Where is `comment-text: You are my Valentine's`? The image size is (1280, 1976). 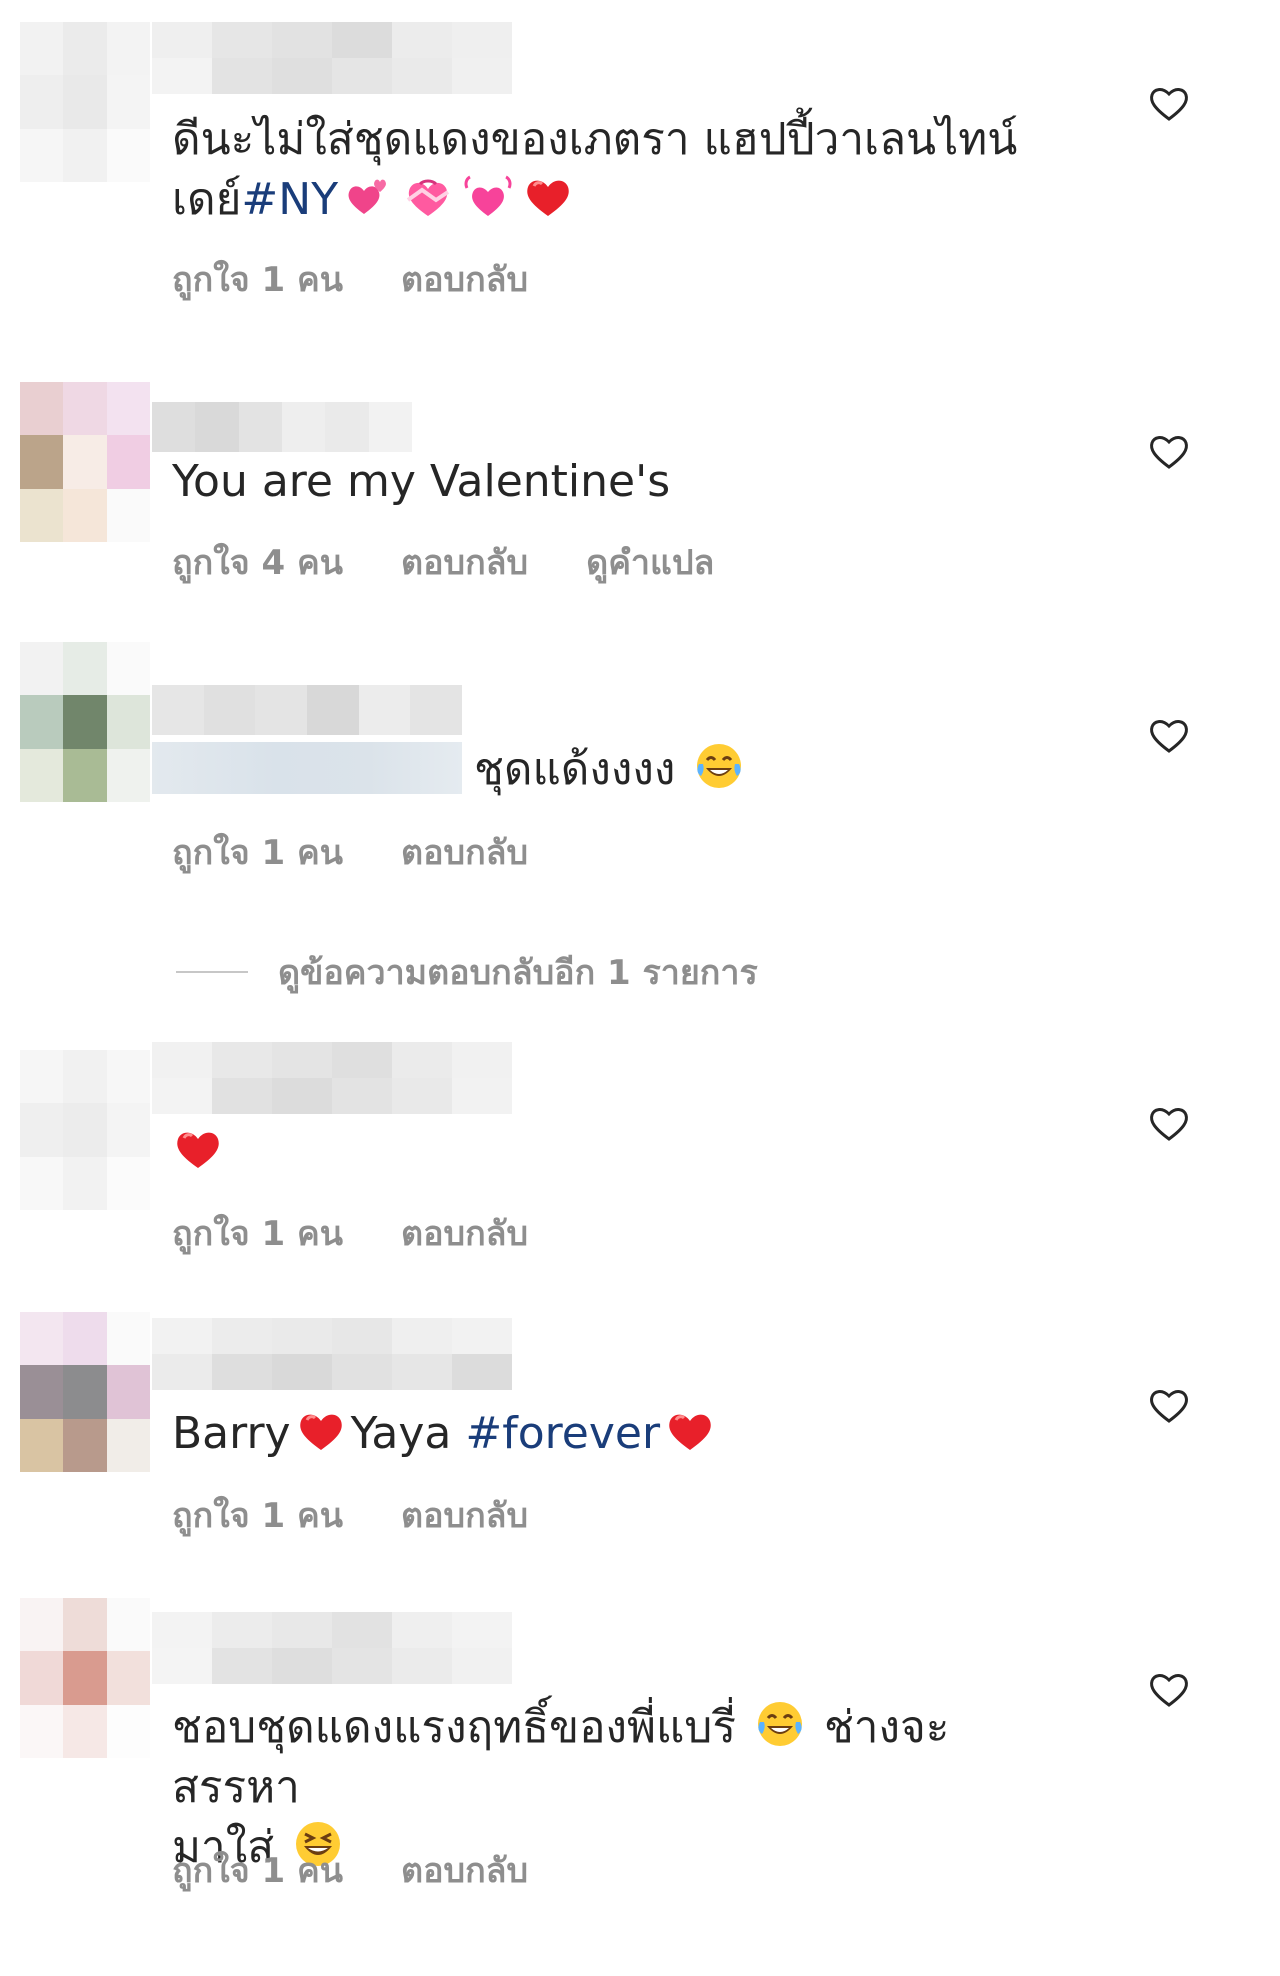
comment-text: You are my Valentine's is located at coordinates (421, 481).